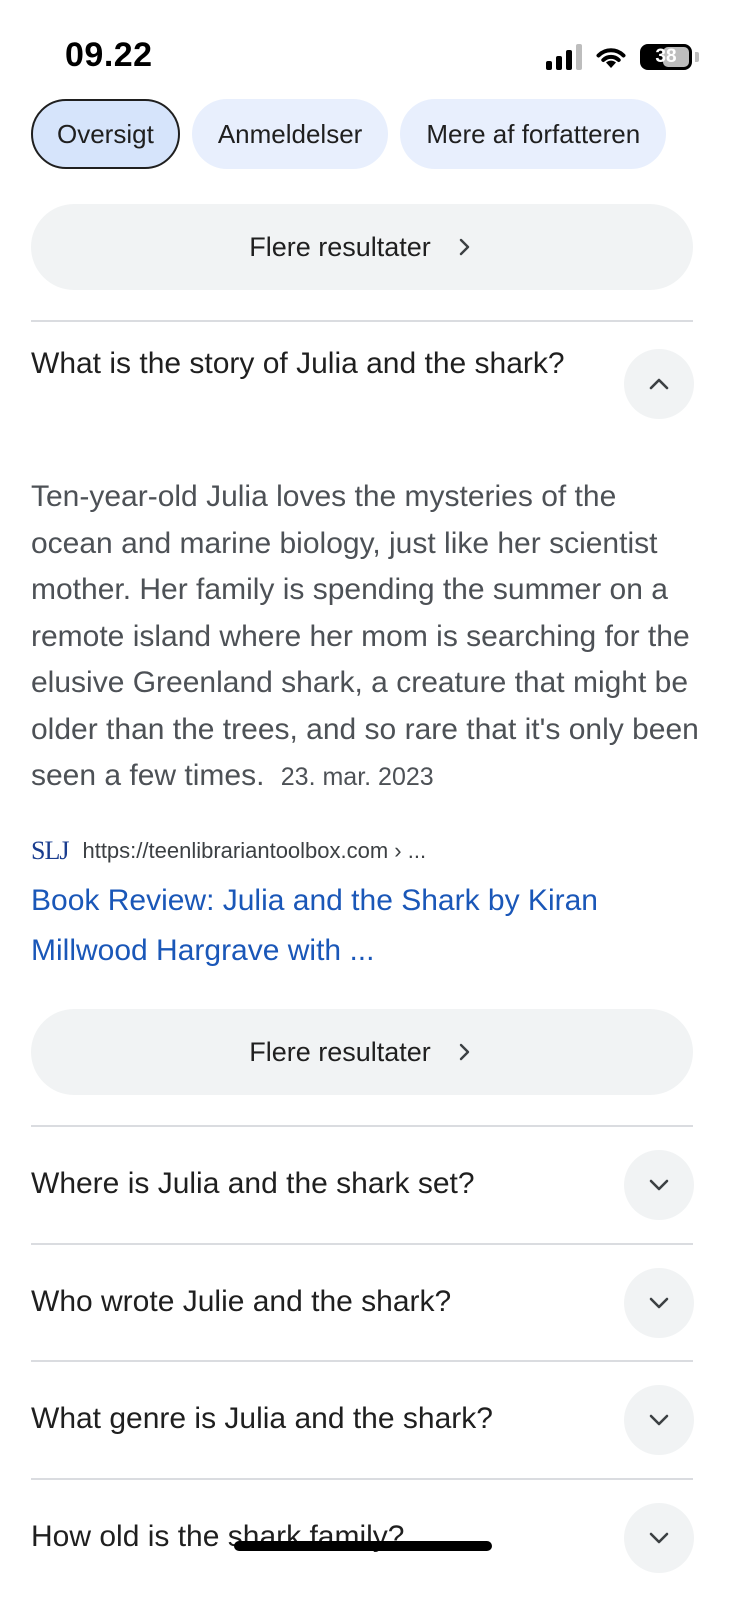 The height and width of the screenshot is (1600, 739). Describe the element at coordinates (109, 55) in the screenshot. I see `status-time: 09.22` at that location.